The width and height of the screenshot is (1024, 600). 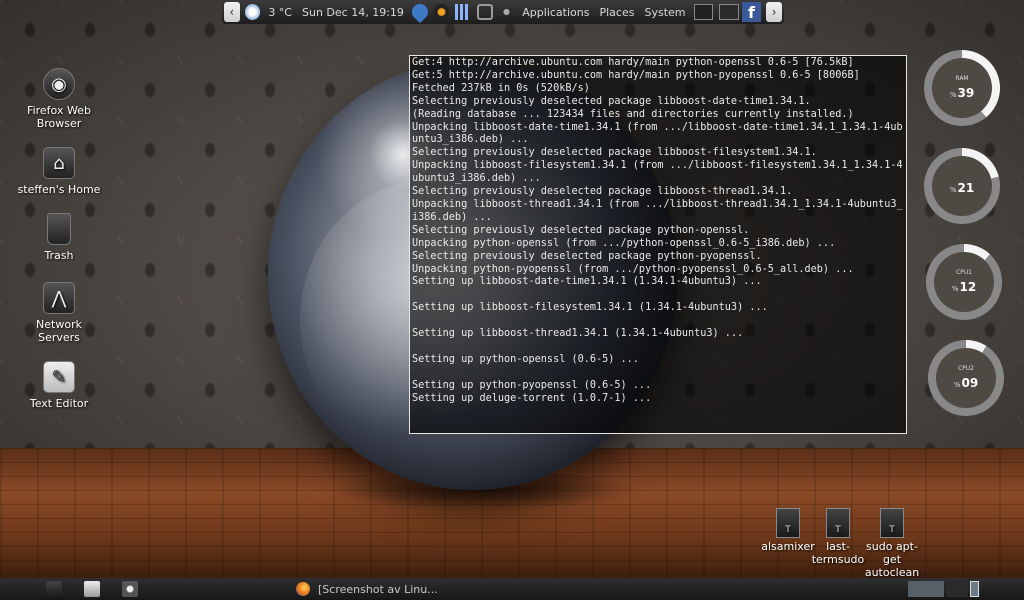 What do you see at coordinates (419, 12) in the screenshot?
I see `water-drop-icon` at bounding box center [419, 12].